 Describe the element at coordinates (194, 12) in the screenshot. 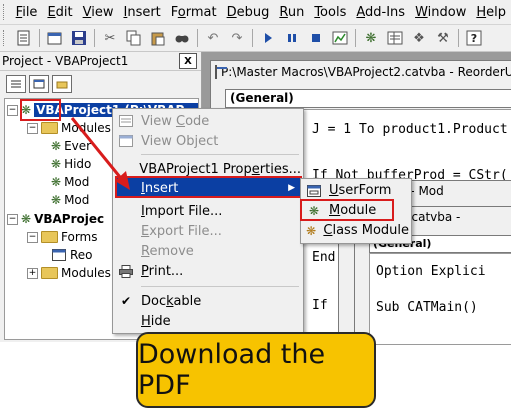

I see `menu-format: Format` at that location.